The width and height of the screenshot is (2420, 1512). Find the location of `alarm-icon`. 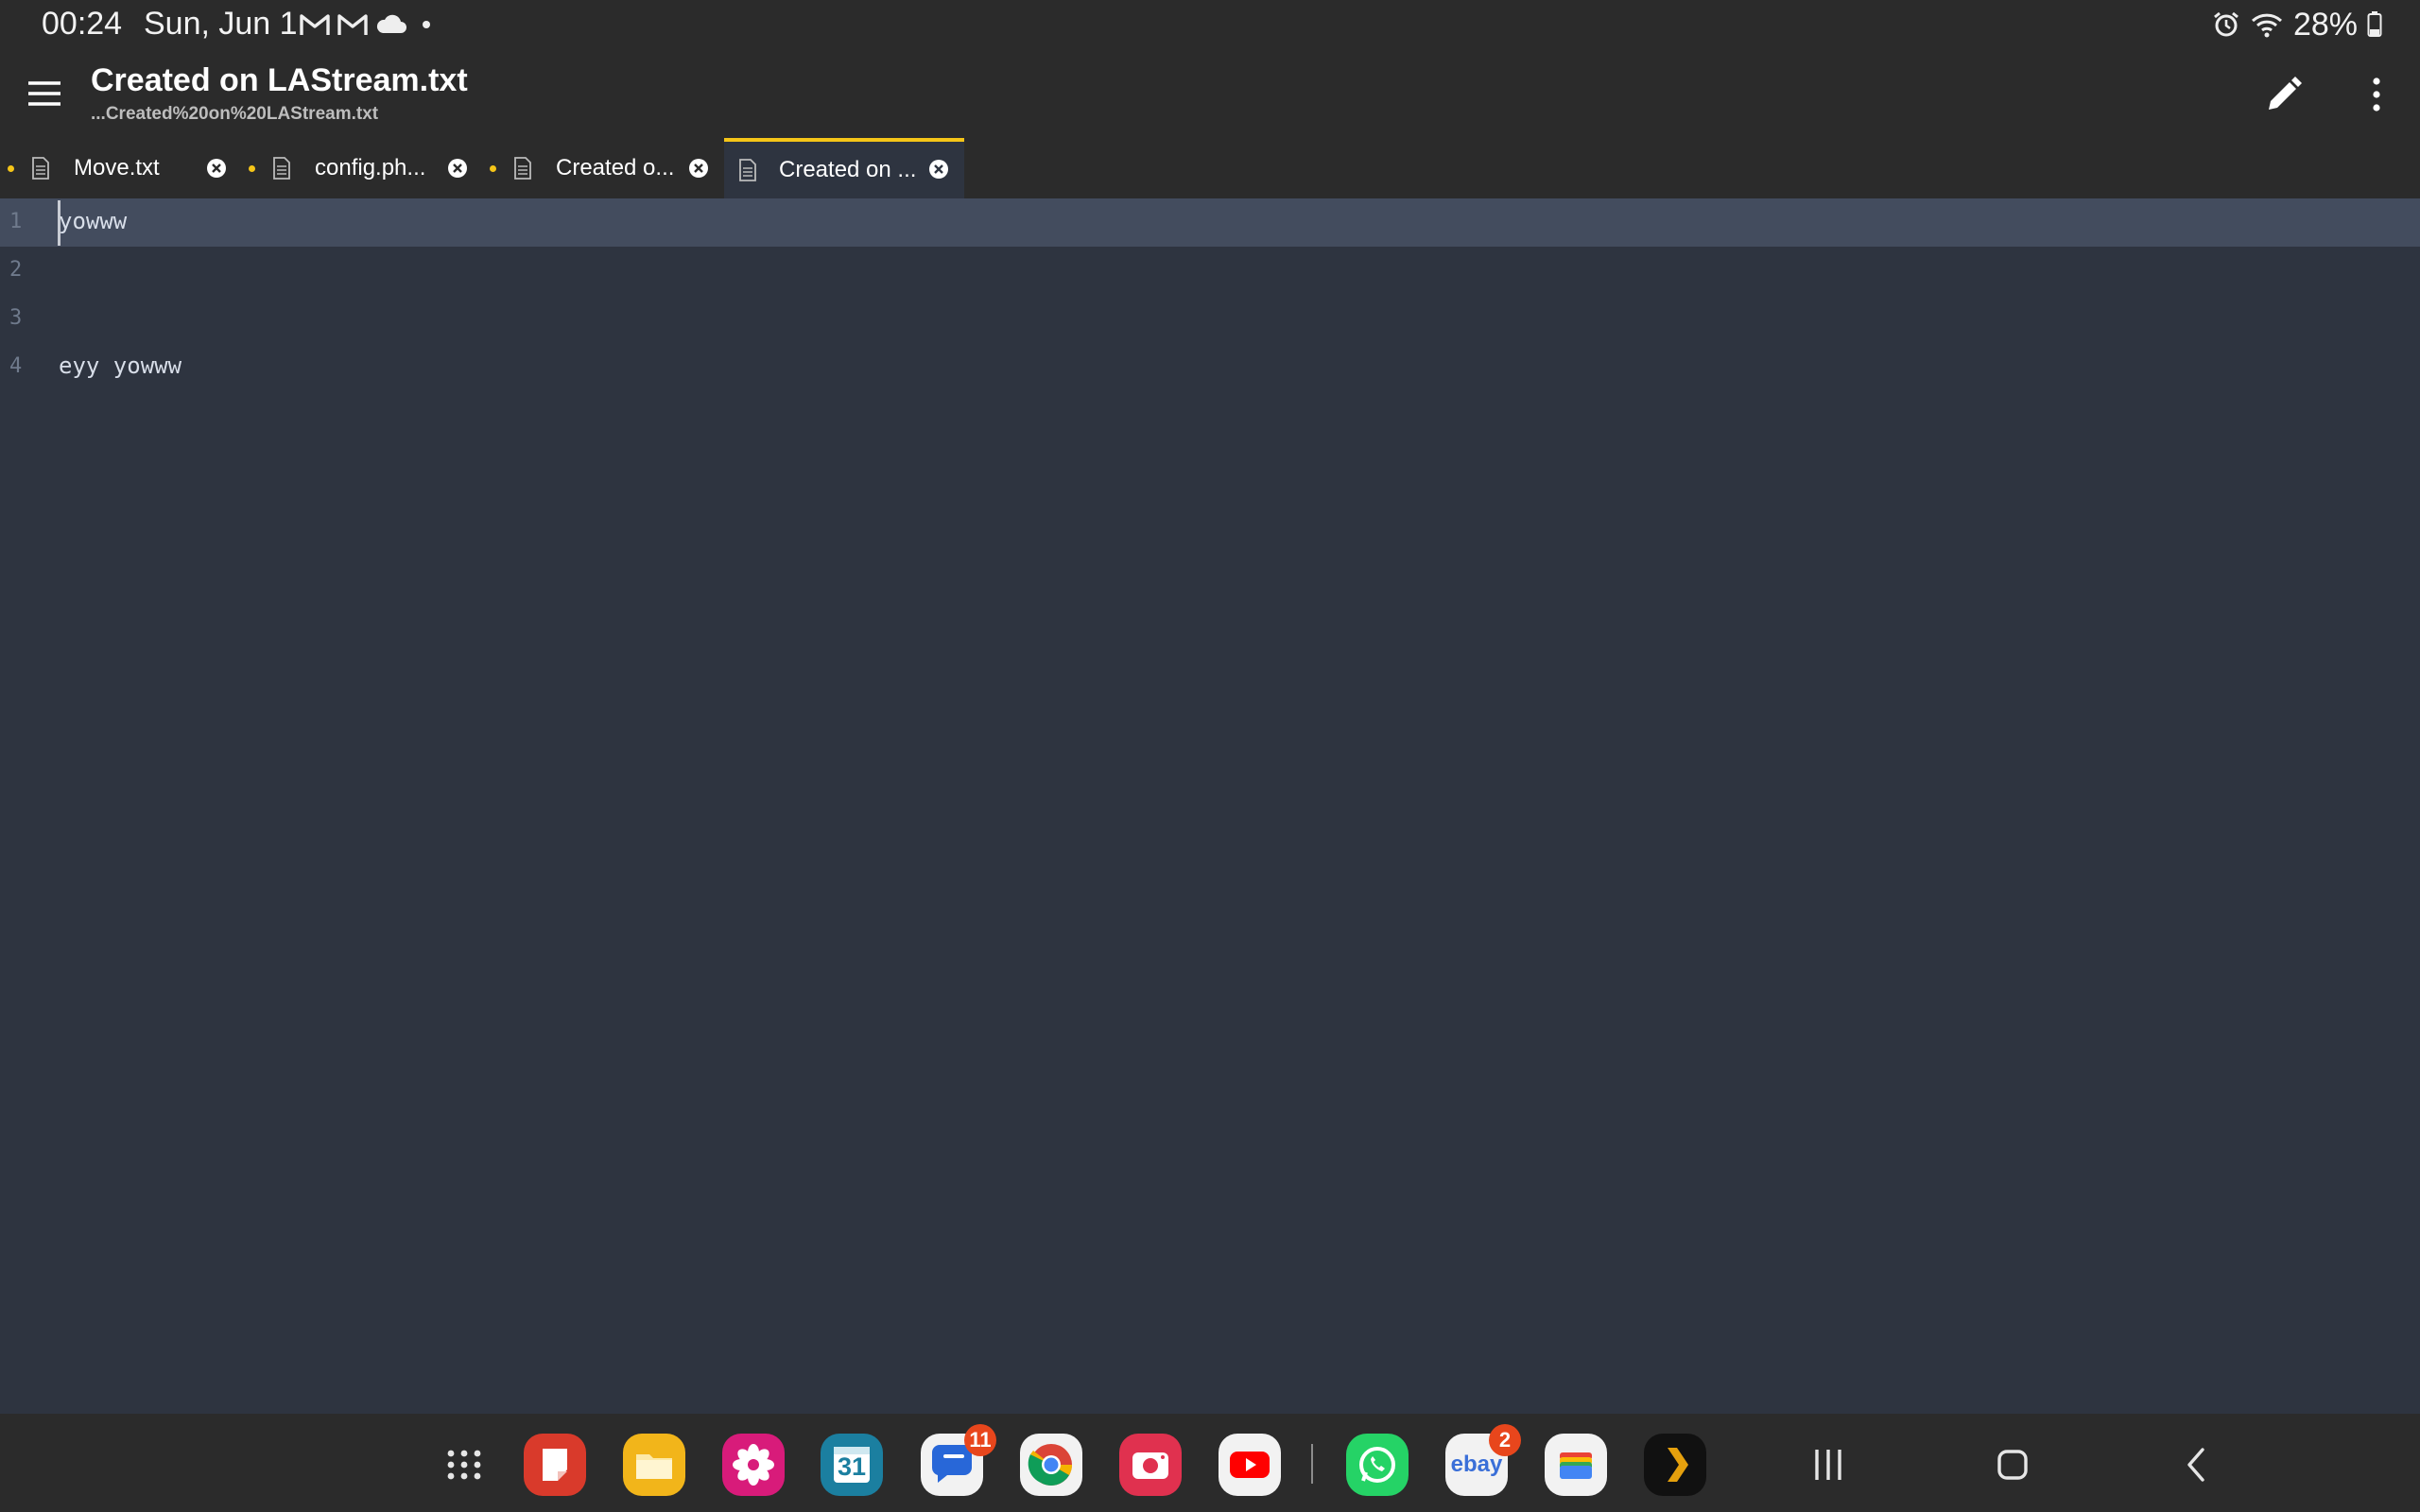

alarm-icon is located at coordinates (2226, 24).